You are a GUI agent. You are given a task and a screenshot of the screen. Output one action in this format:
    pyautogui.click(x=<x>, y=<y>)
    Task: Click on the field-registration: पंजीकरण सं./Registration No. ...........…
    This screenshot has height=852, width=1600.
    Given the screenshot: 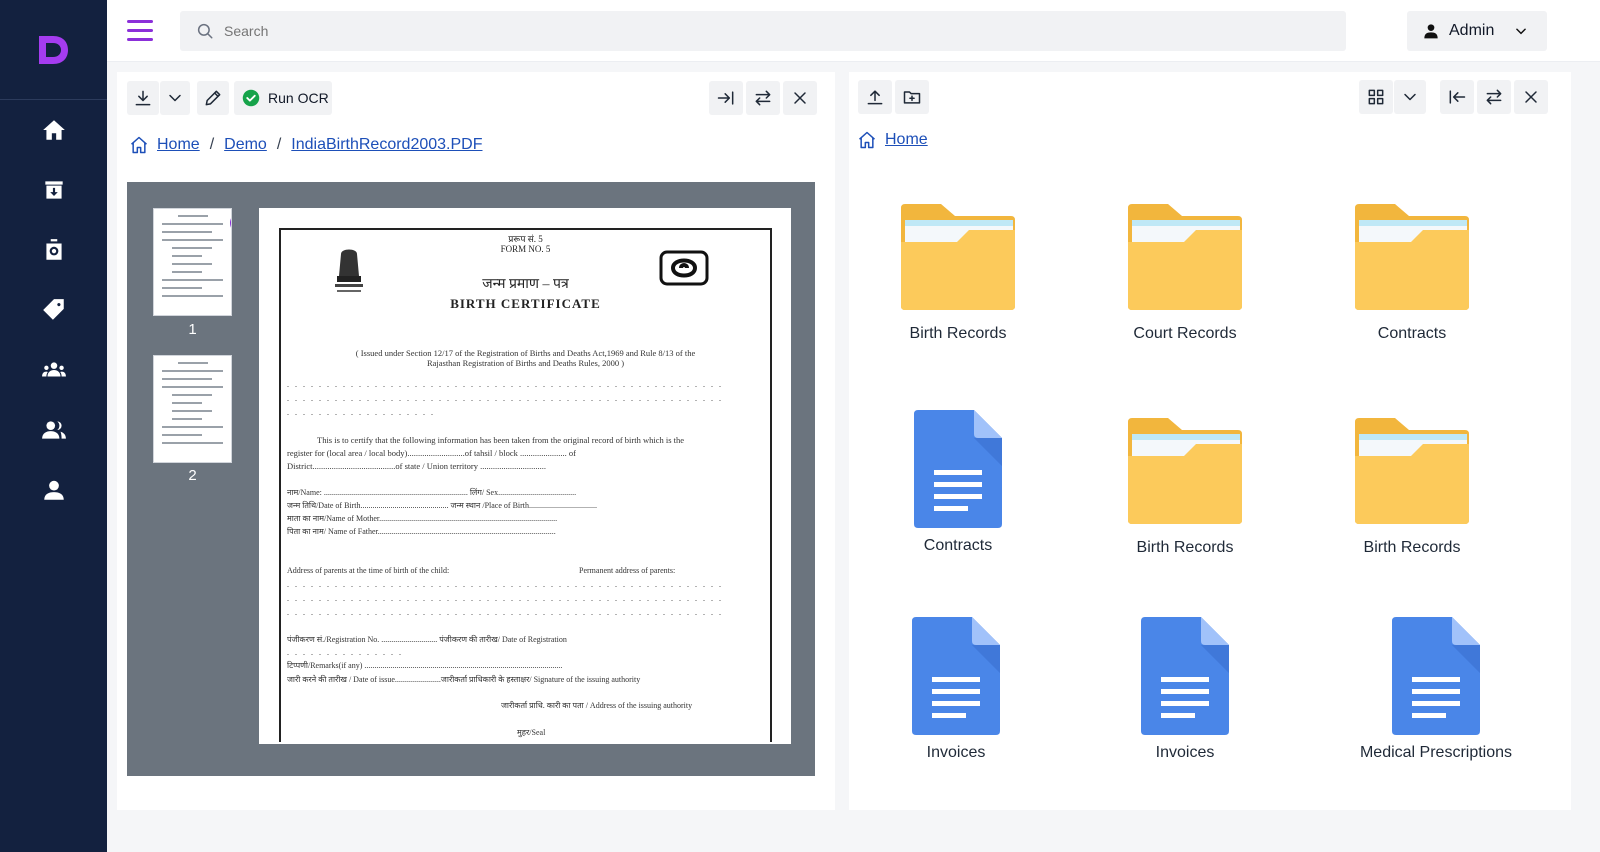 What is the action you would take?
    pyautogui.click(x=427, y=639)
    